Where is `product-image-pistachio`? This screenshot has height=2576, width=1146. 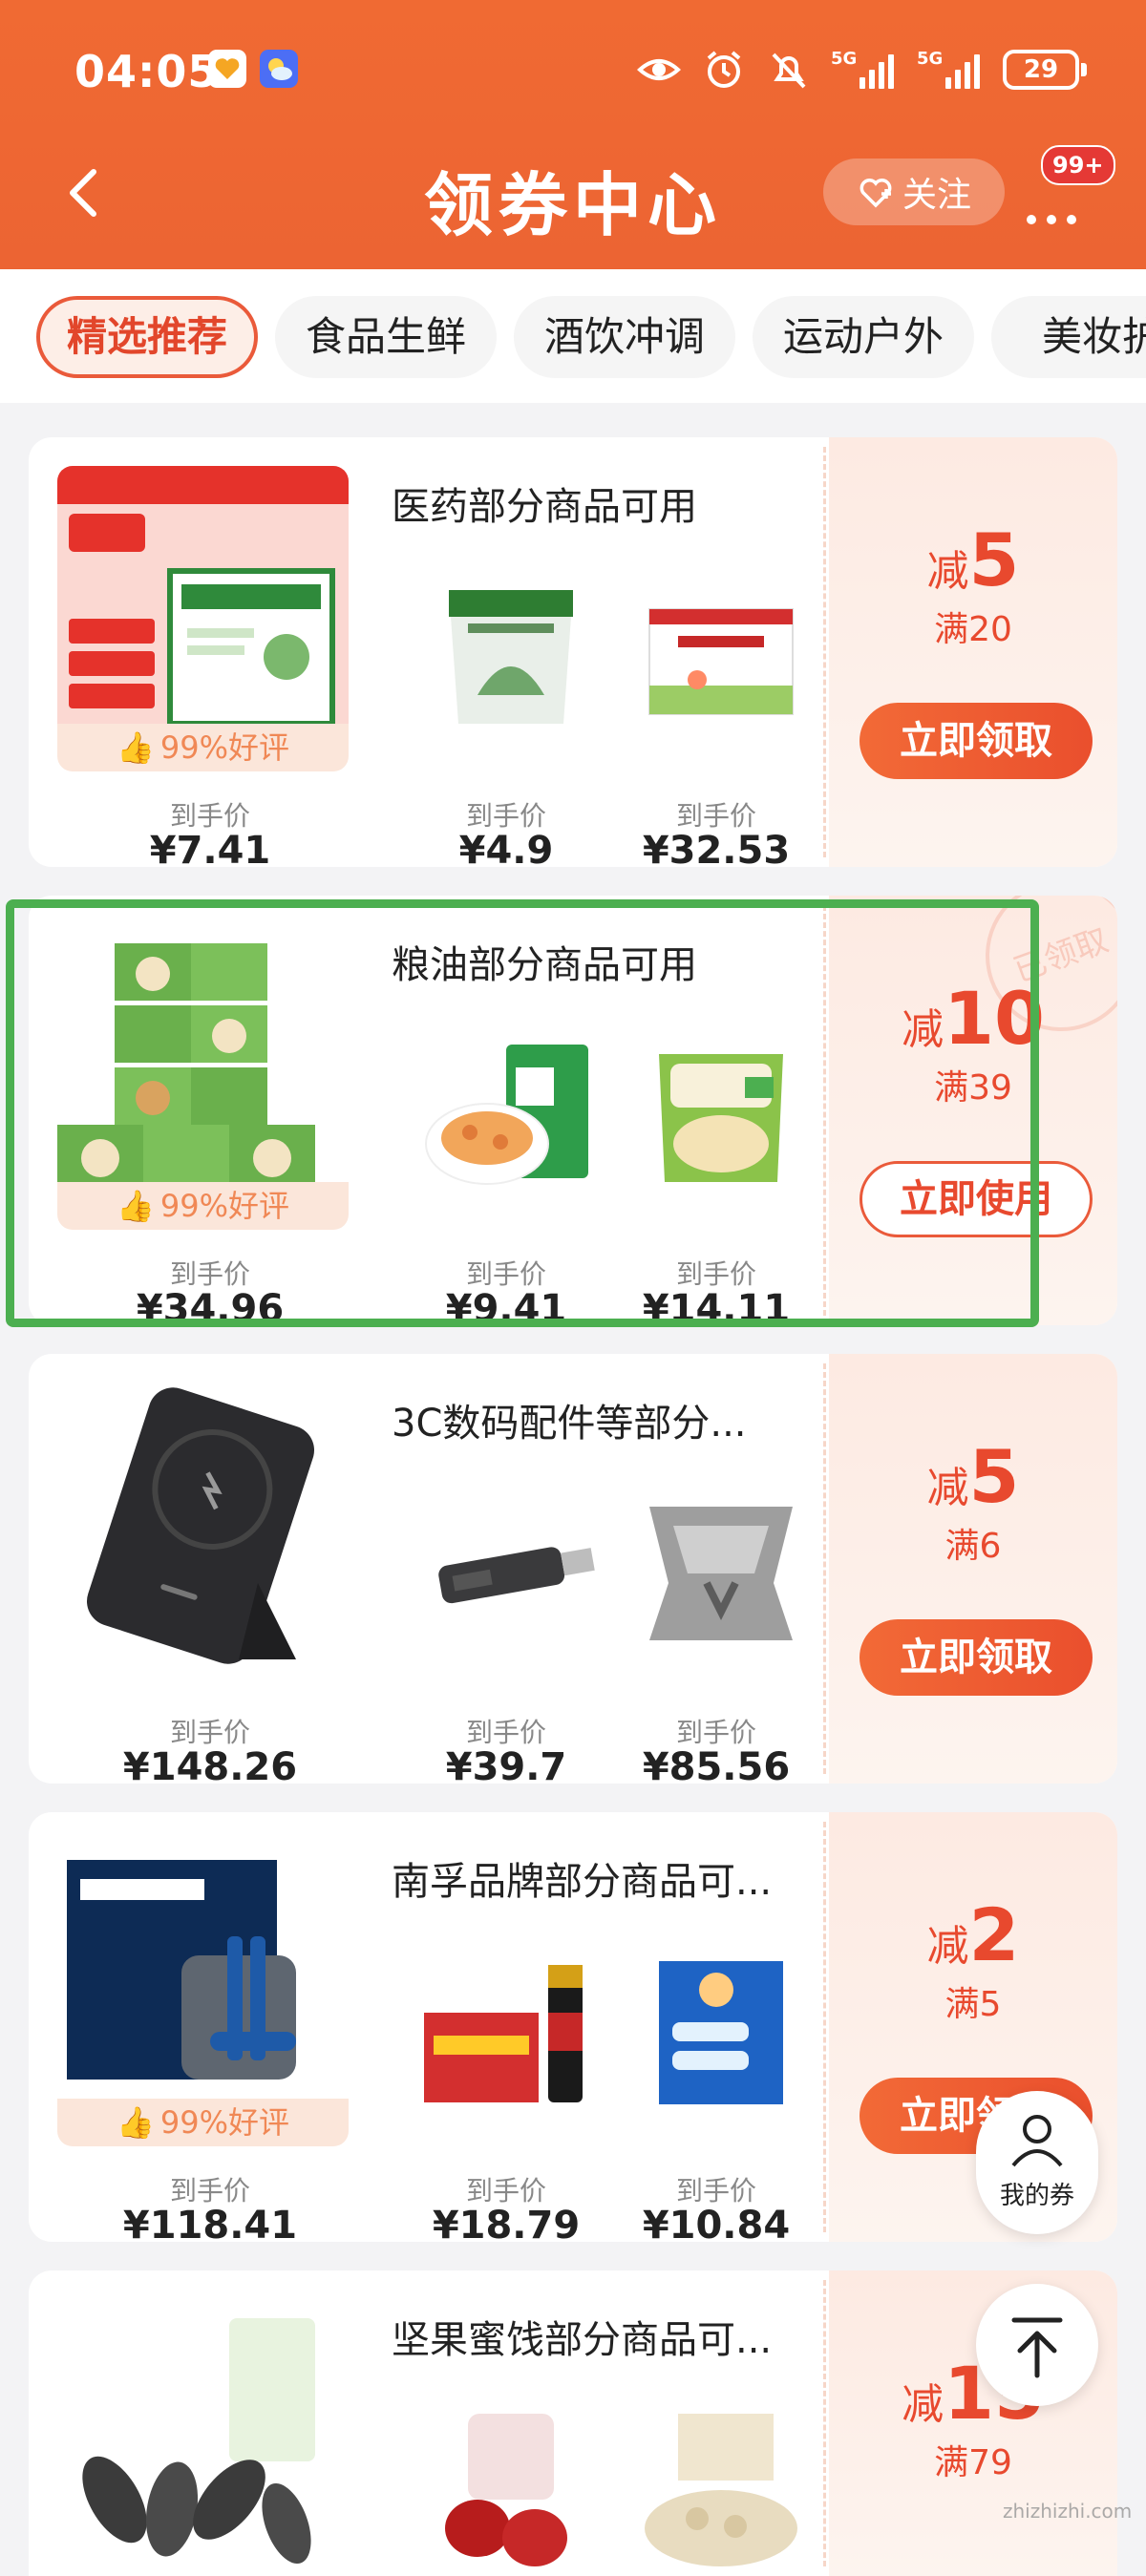
product-image-pistachio is located at coordinates (721, 2490).